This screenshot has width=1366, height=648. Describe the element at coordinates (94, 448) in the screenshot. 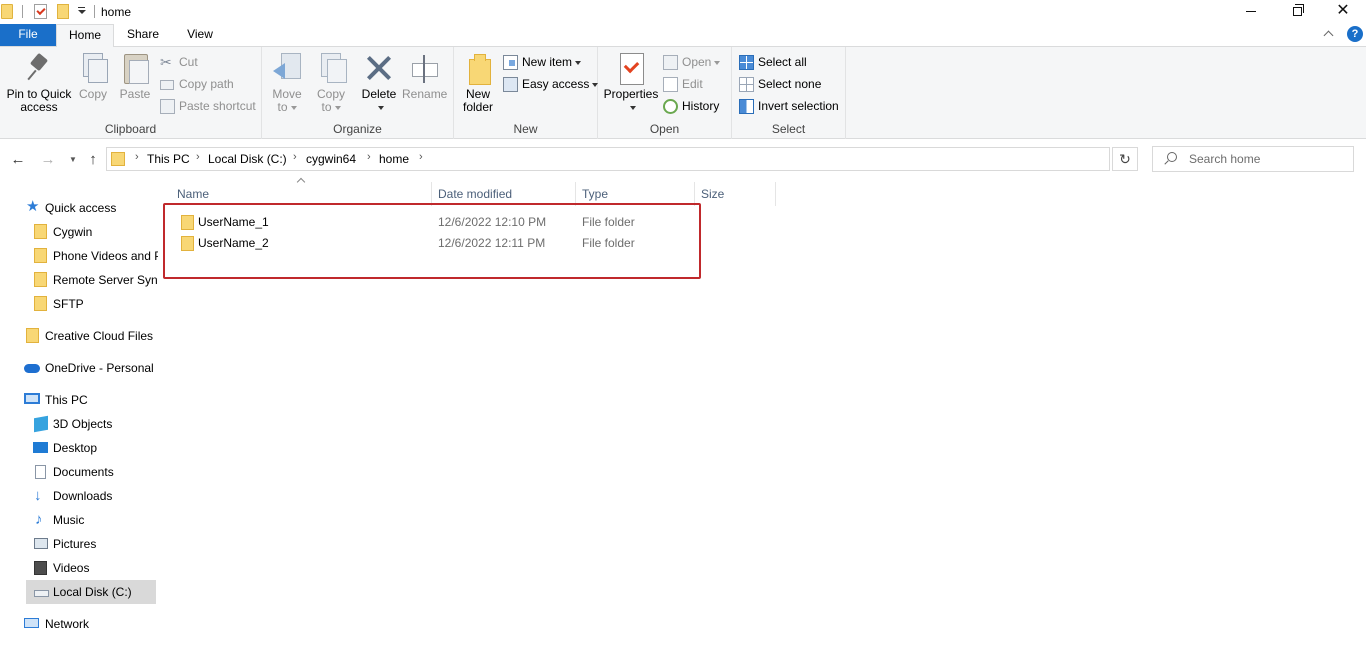

I see `nav-item-desktop: Desktop` at that location.